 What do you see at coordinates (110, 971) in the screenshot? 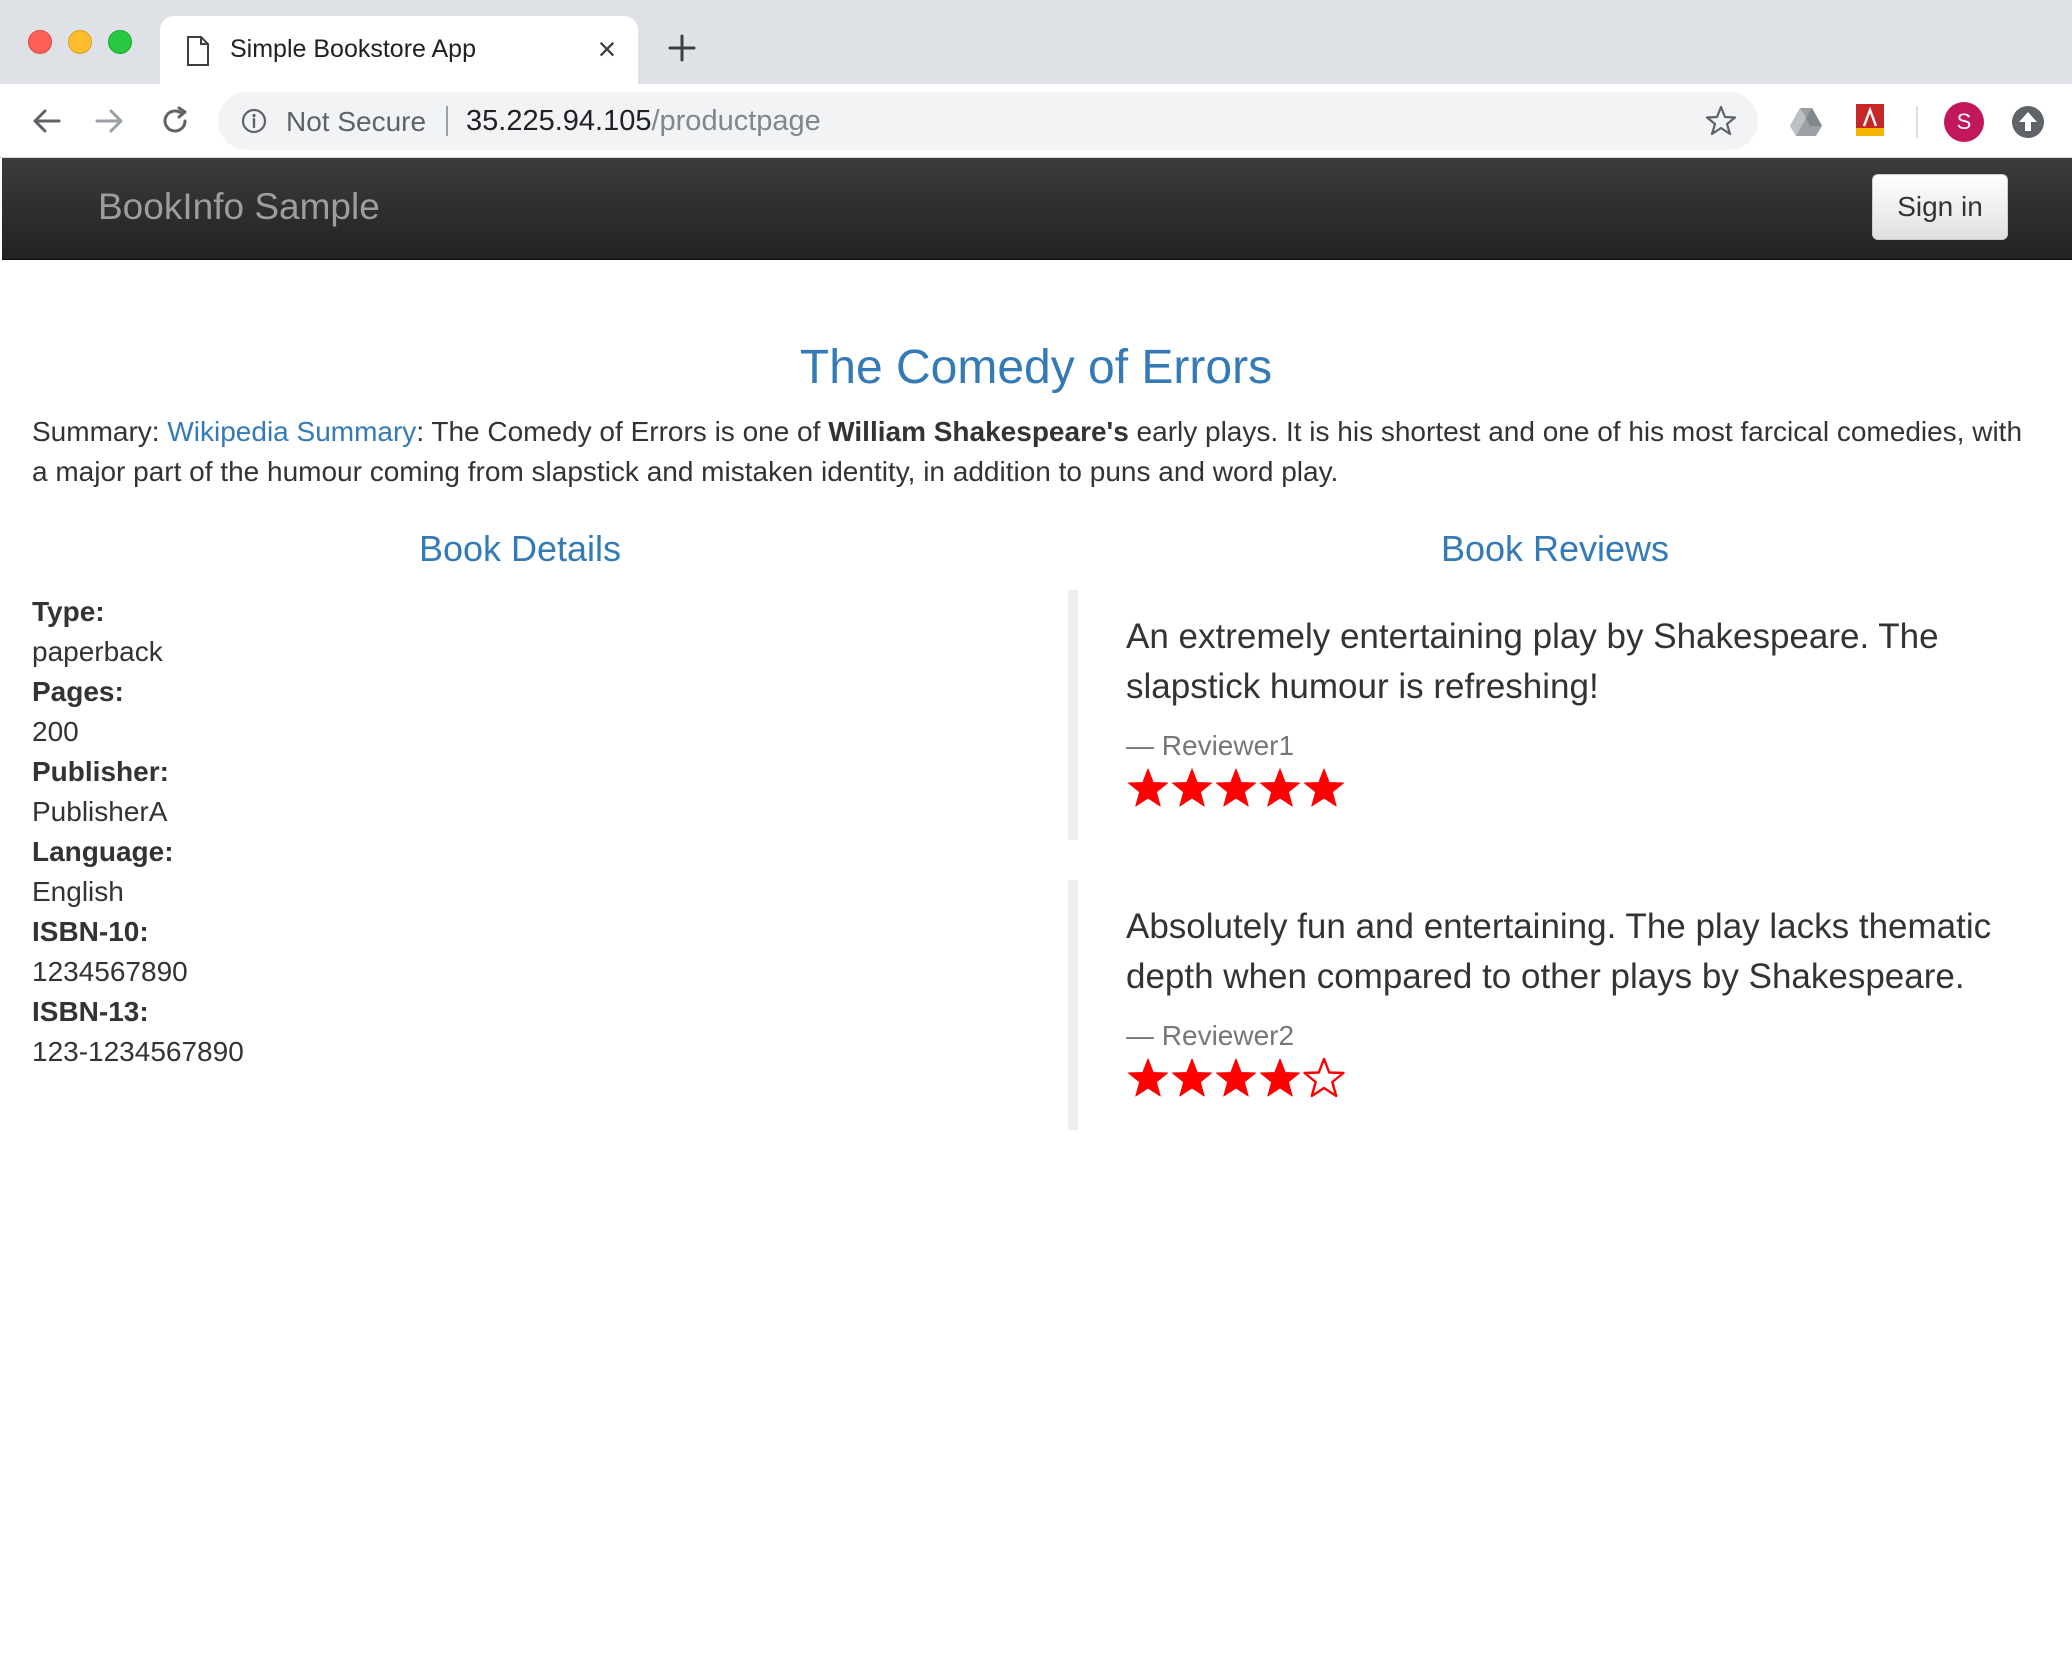
I see `detail-value-isbn10: 1234567890` at bounding box center [110, 971].